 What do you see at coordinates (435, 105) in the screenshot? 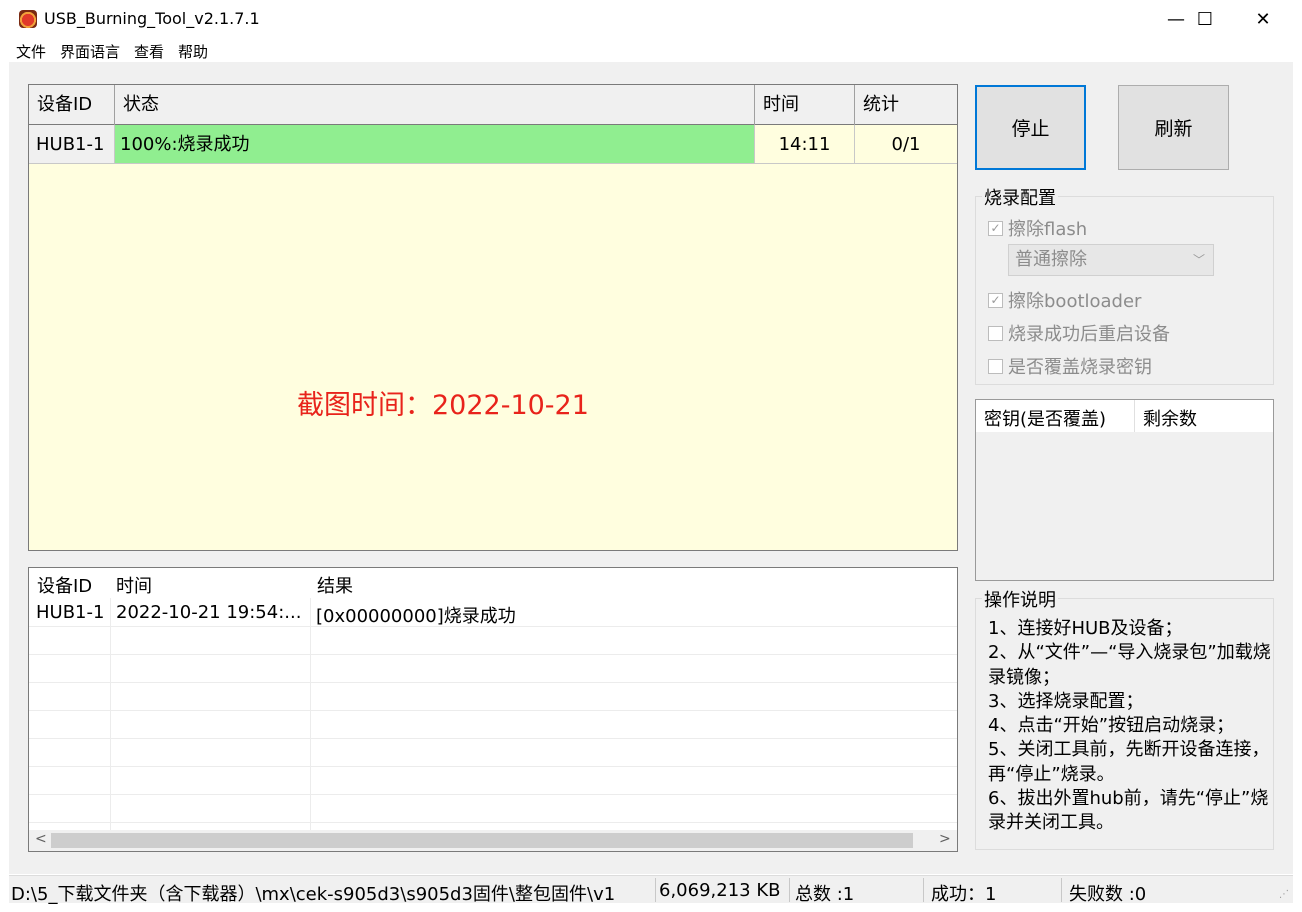
I see `header-status: 状态` at bounding box center [435, 105].